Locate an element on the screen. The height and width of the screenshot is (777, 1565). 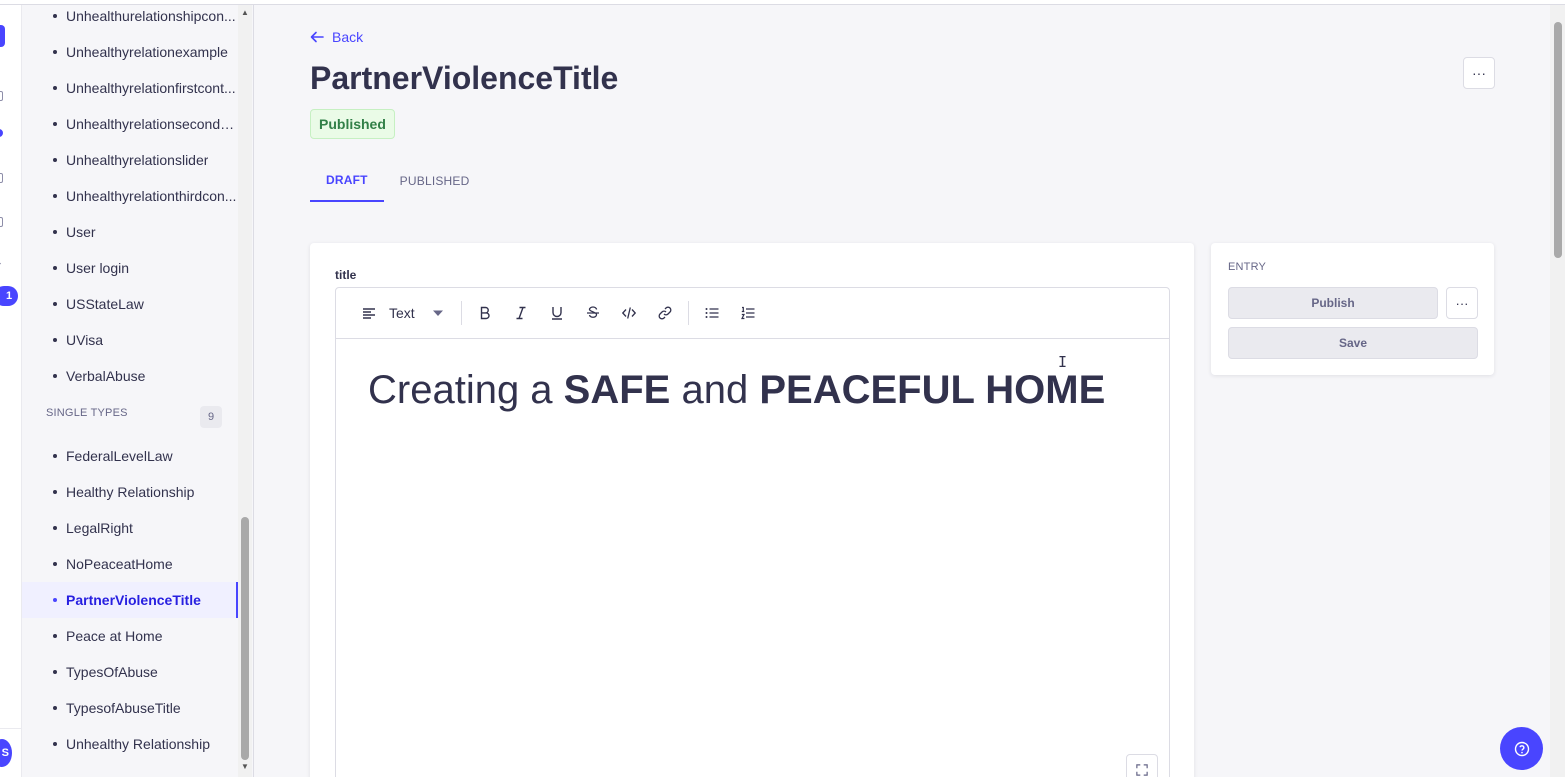
sidebar-item-single: Unhealthy Relationship is located at coordinates (130, 744).